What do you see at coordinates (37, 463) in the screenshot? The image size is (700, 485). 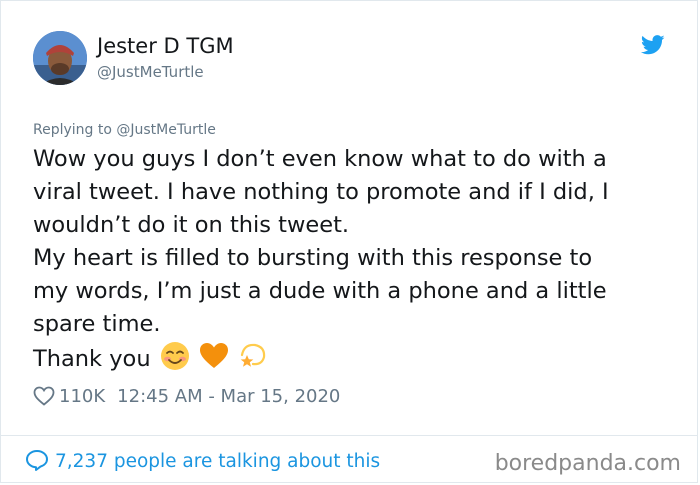 I see `speech-bubble-icon` at bounding box center [37, 463].